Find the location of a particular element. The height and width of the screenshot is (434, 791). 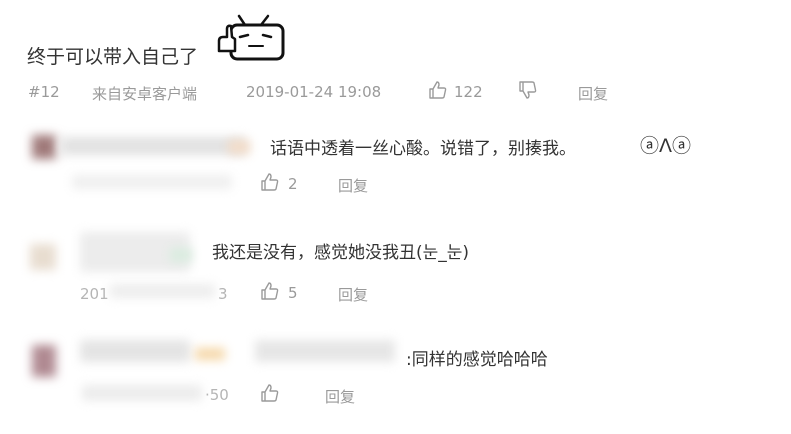

thumbs-down-icon is located at coordinates (528, 90).